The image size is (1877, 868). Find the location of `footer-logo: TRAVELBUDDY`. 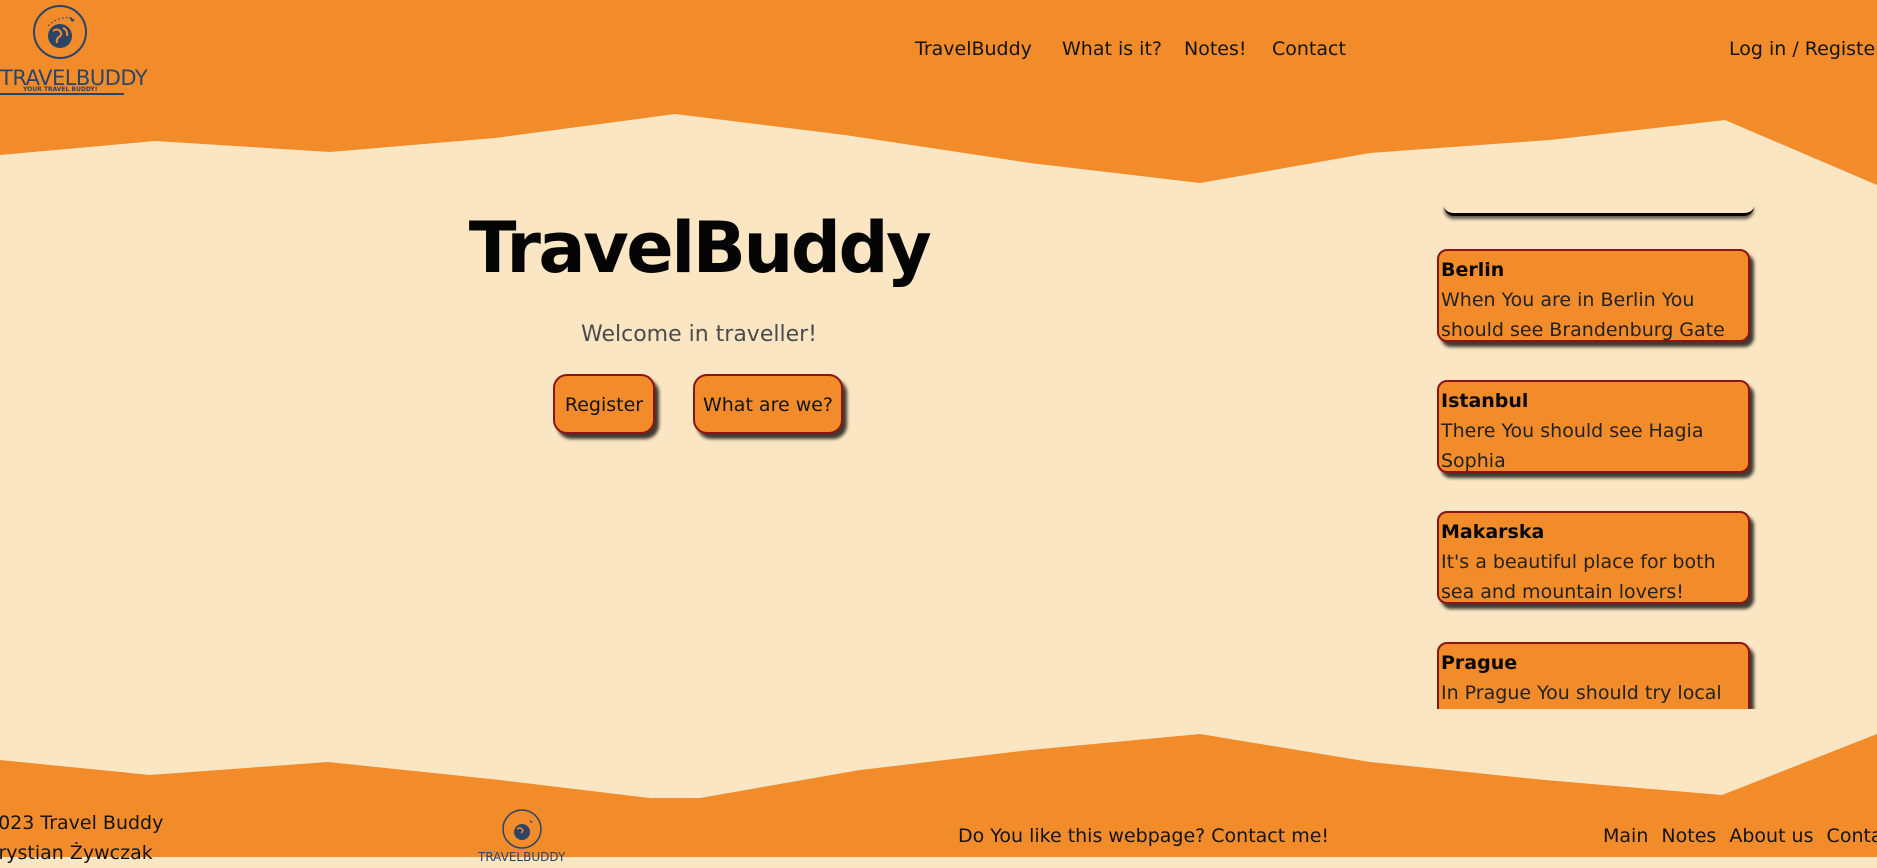

footer-logo: TRAVELBUDDY is located at coordinates (523, 836).